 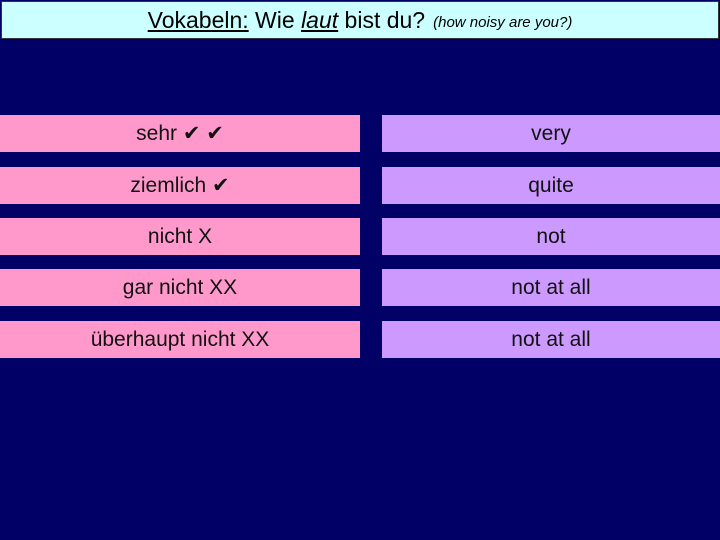 I want to click on vocab-row: gar nicht XX not at all, so click(x=360, y=287).